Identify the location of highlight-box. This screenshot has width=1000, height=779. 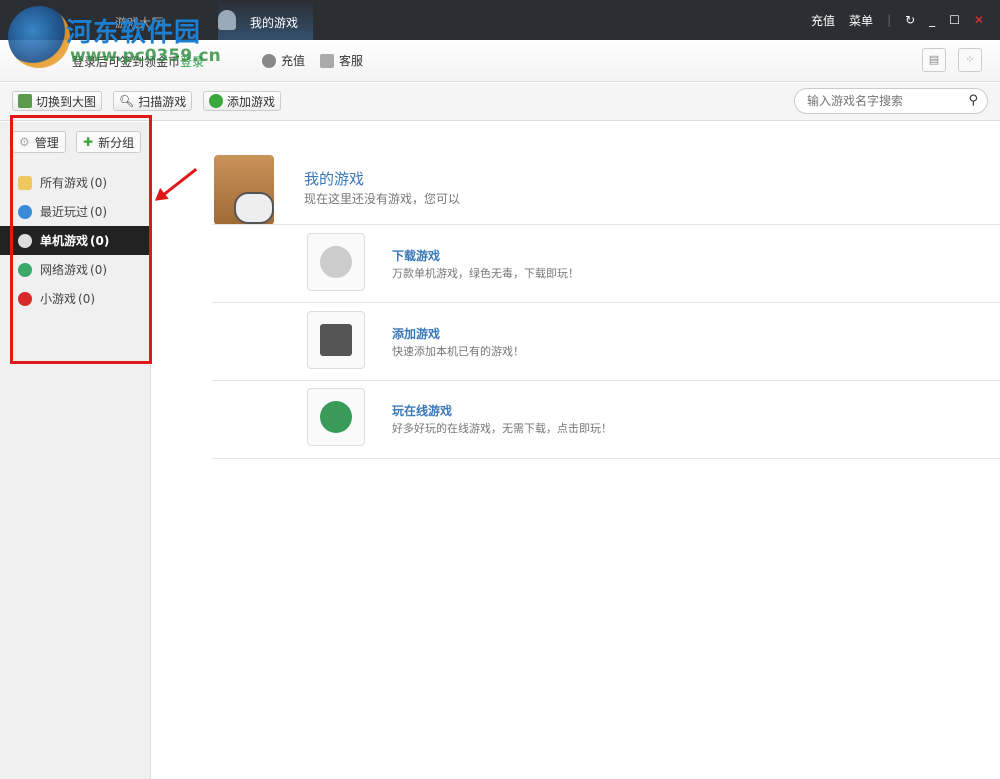
(81, 239).